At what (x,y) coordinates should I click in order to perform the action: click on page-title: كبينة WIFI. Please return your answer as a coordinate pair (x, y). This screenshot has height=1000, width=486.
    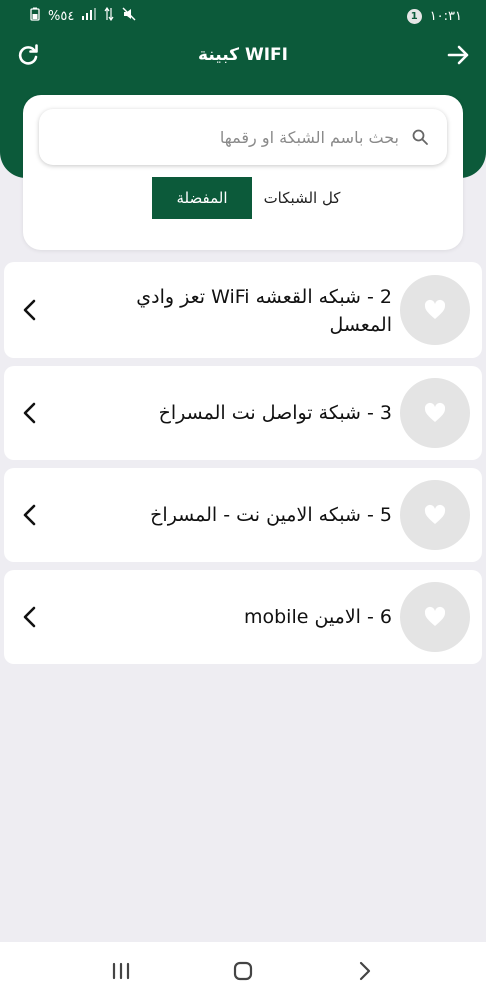
    Looking at the image, I should click on (243, 55).